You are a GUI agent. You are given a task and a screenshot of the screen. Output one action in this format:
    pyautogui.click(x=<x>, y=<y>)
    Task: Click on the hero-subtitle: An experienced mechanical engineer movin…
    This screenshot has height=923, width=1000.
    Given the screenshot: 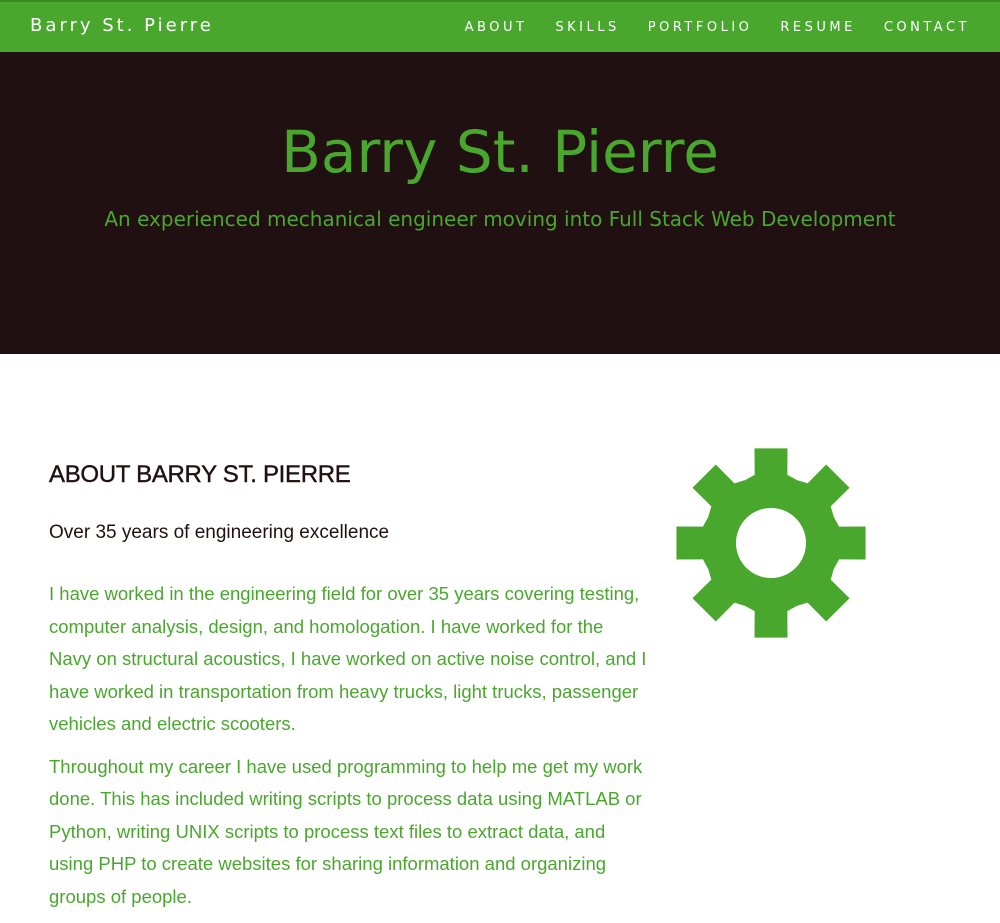 What is the action you would take?
    pyautogui.click(x=500, y=219)
    